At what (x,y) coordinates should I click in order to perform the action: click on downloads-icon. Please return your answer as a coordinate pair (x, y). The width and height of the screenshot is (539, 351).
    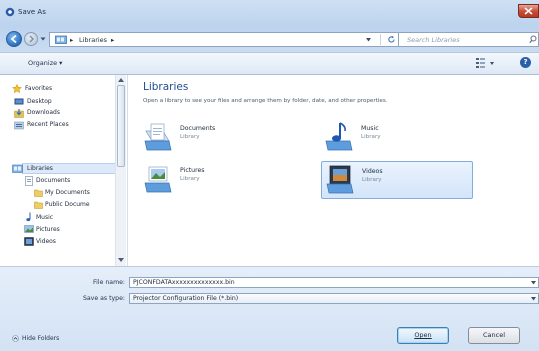
    Looking at the image, I should click on (19, 113).